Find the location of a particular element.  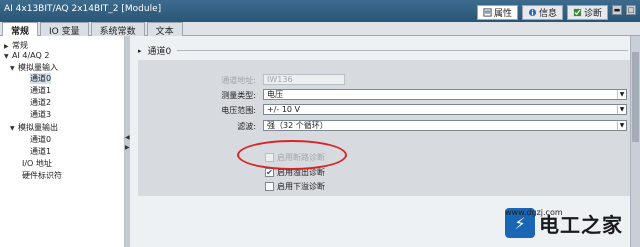

tree-item-analog-output: ▼ 模拟量输出 is located at coordinates (34, 127).